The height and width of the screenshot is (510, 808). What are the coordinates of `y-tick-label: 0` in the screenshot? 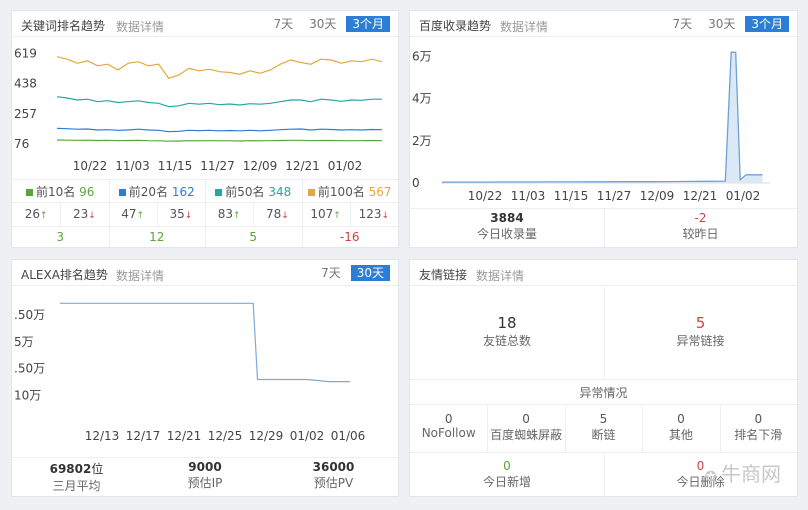 It's located at (416, 183).